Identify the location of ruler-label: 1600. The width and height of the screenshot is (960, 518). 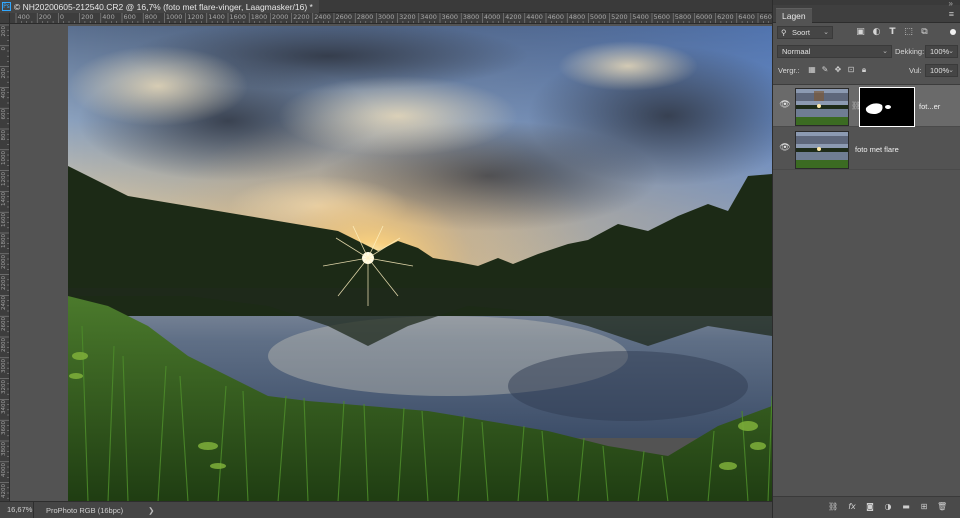
(238, 17).